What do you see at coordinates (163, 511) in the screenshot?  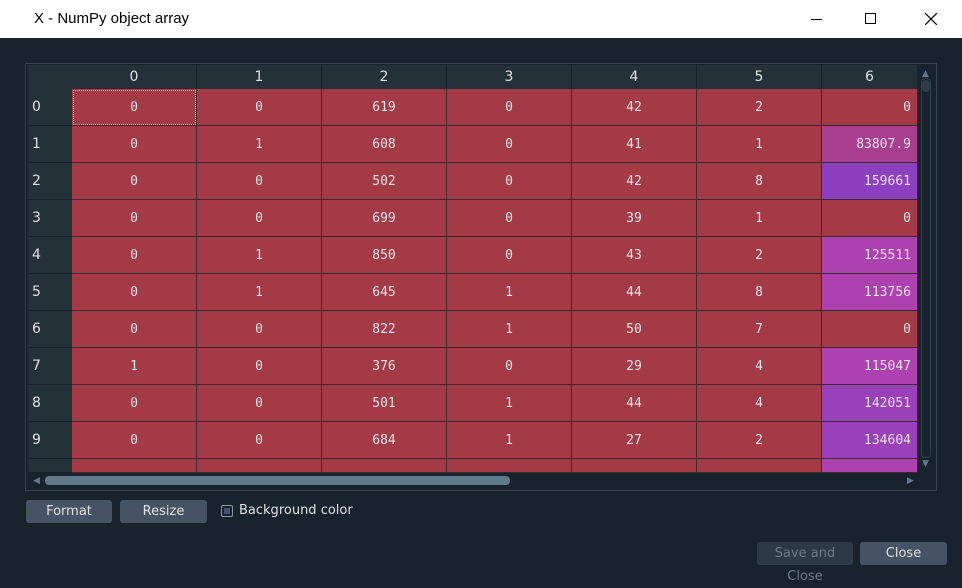 I see `resize-button: Resize` at bounding box center [163, 511].